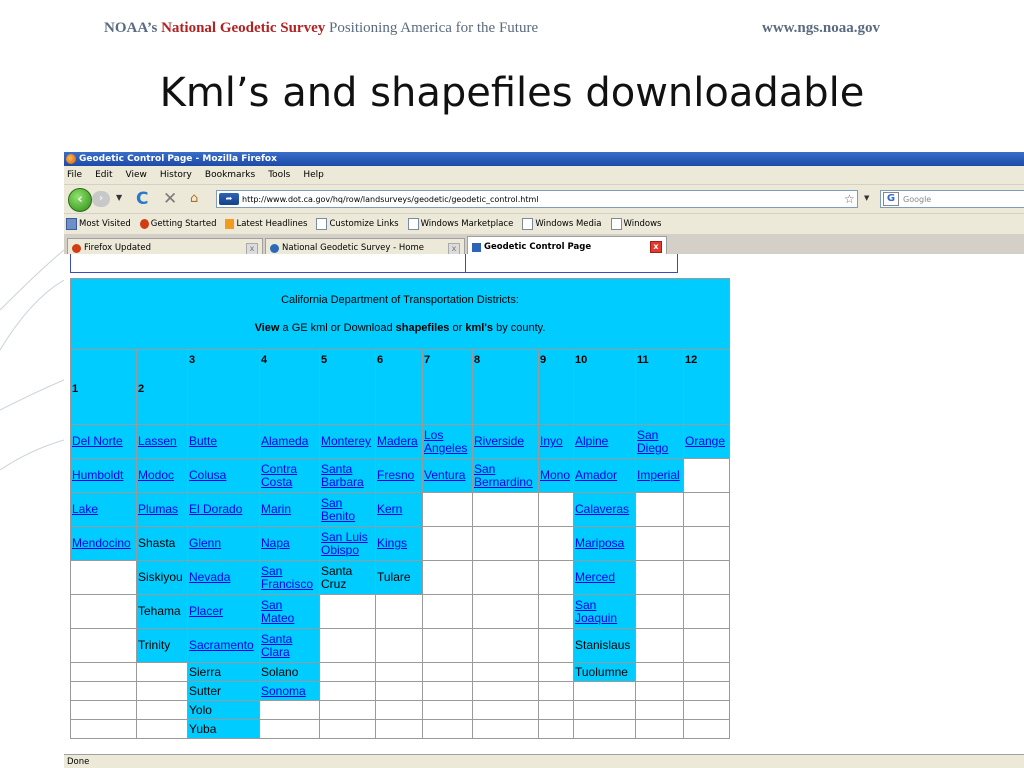  Describe the element at coordinates (283, 691) in the screenshot. I see `county-link: Sonoma` at that location.